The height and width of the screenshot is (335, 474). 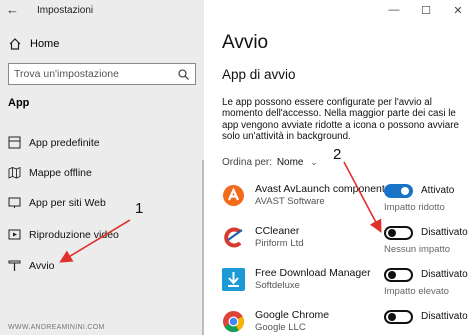 What do you see at coordinates (233, 237) in the screenshot?
I see `ccleaner-icon` at bounding box center [233, 237].